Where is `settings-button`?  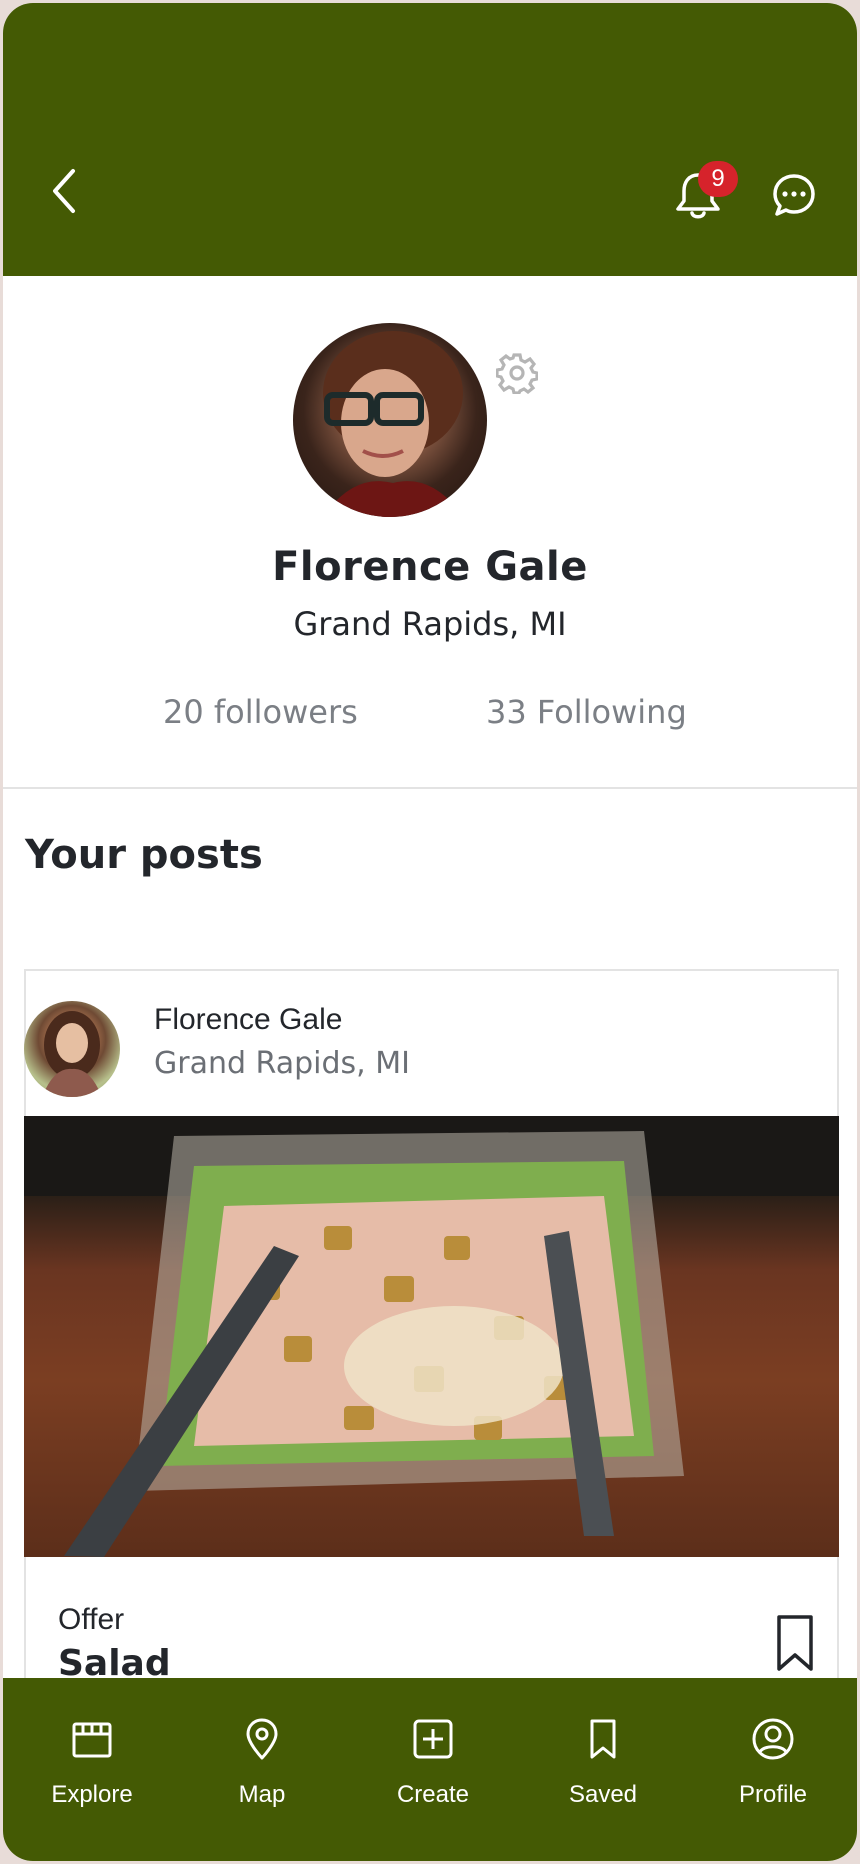
settings-button is located at coordinates (517, 373).